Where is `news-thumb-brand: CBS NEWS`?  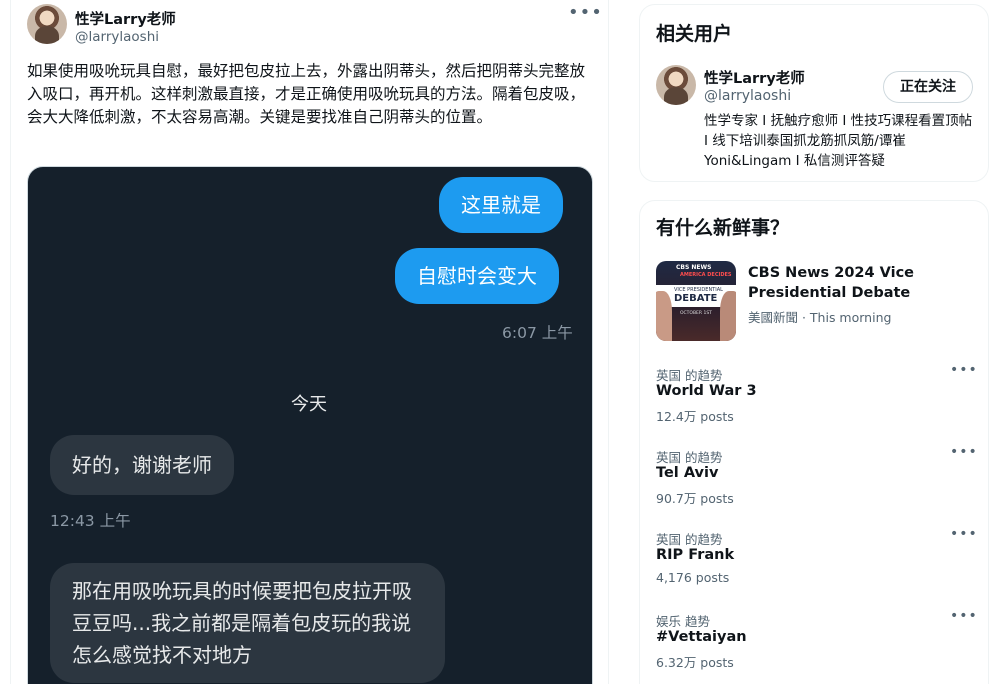 news-thumb-brand: CBS NEWS is located at coordinates (694, 267).